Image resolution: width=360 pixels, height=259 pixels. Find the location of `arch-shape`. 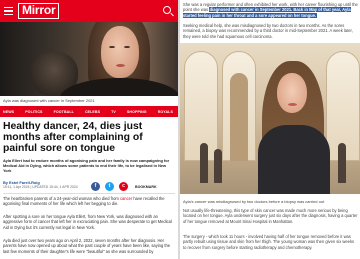

arch-shape is located at coordinates (239, 117).